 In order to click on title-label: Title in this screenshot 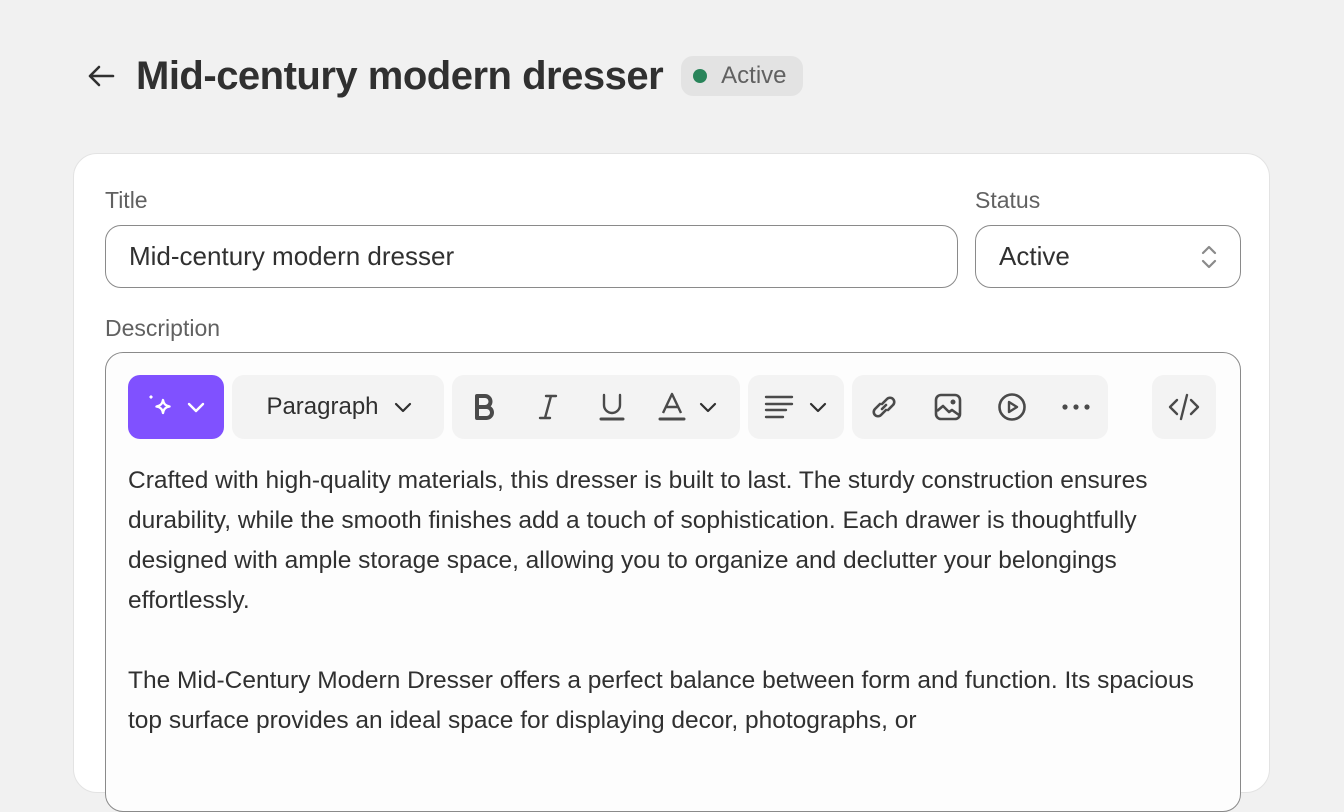, I will do `click(126, 200)`.